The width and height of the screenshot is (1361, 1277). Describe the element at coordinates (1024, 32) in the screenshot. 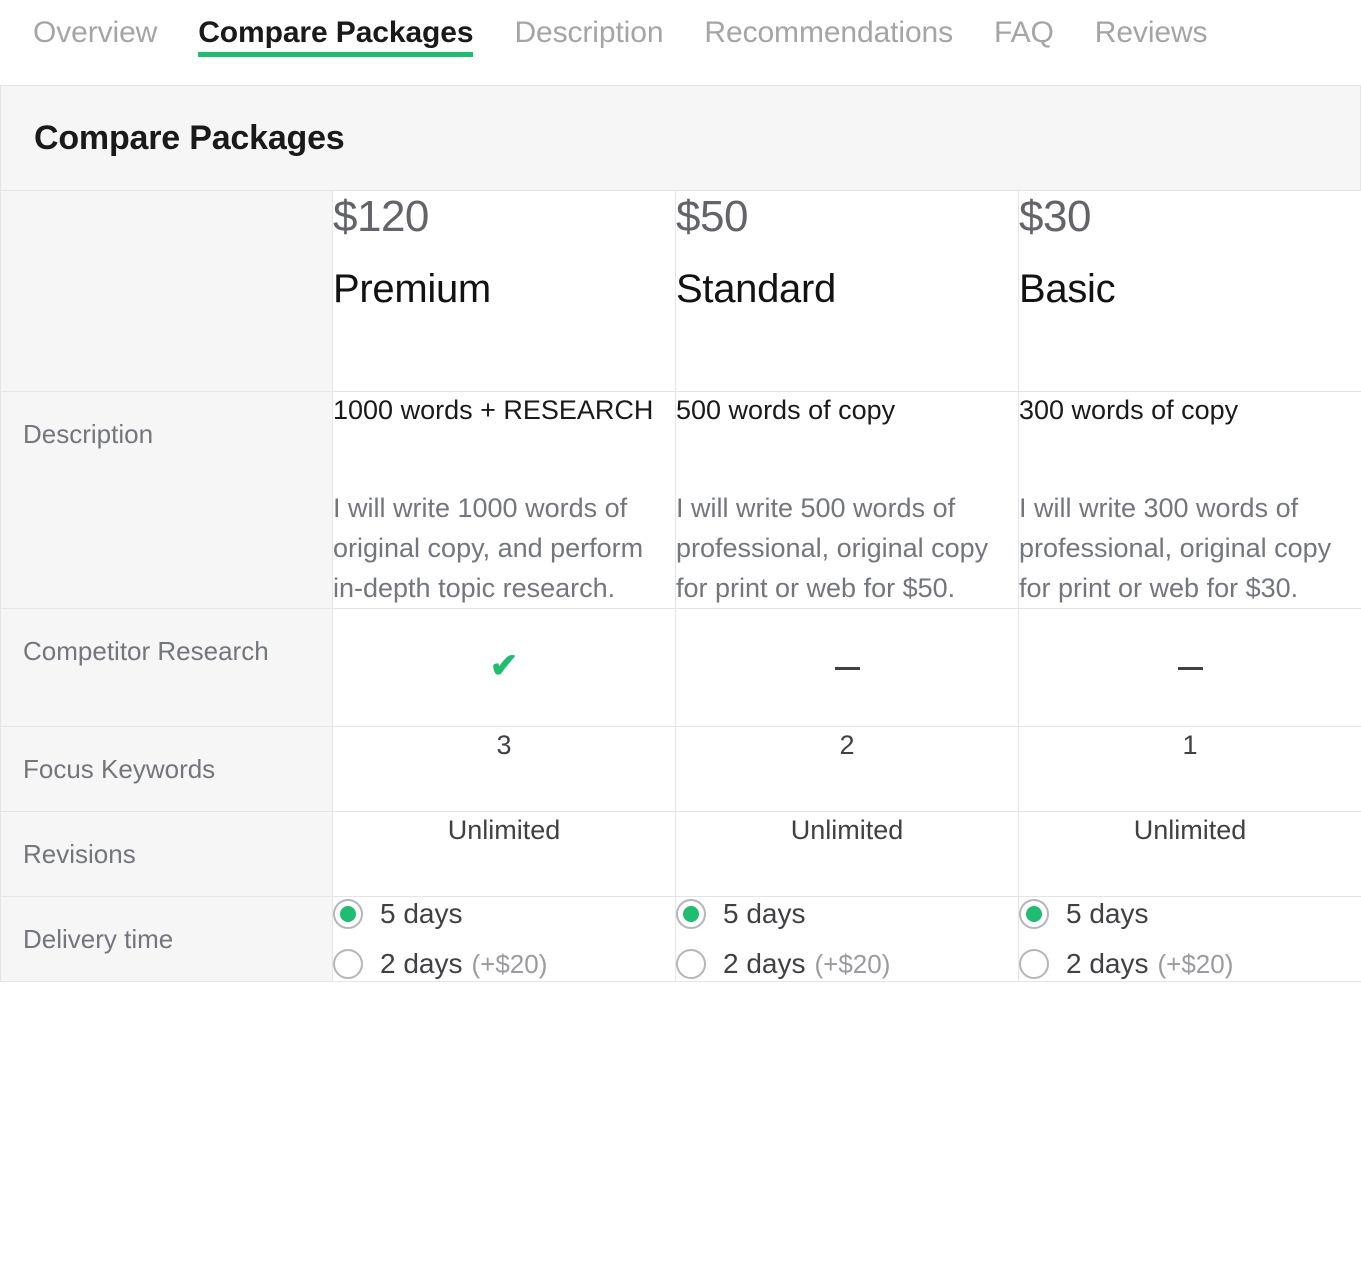

I see `tab-label: FAQ` at that location.